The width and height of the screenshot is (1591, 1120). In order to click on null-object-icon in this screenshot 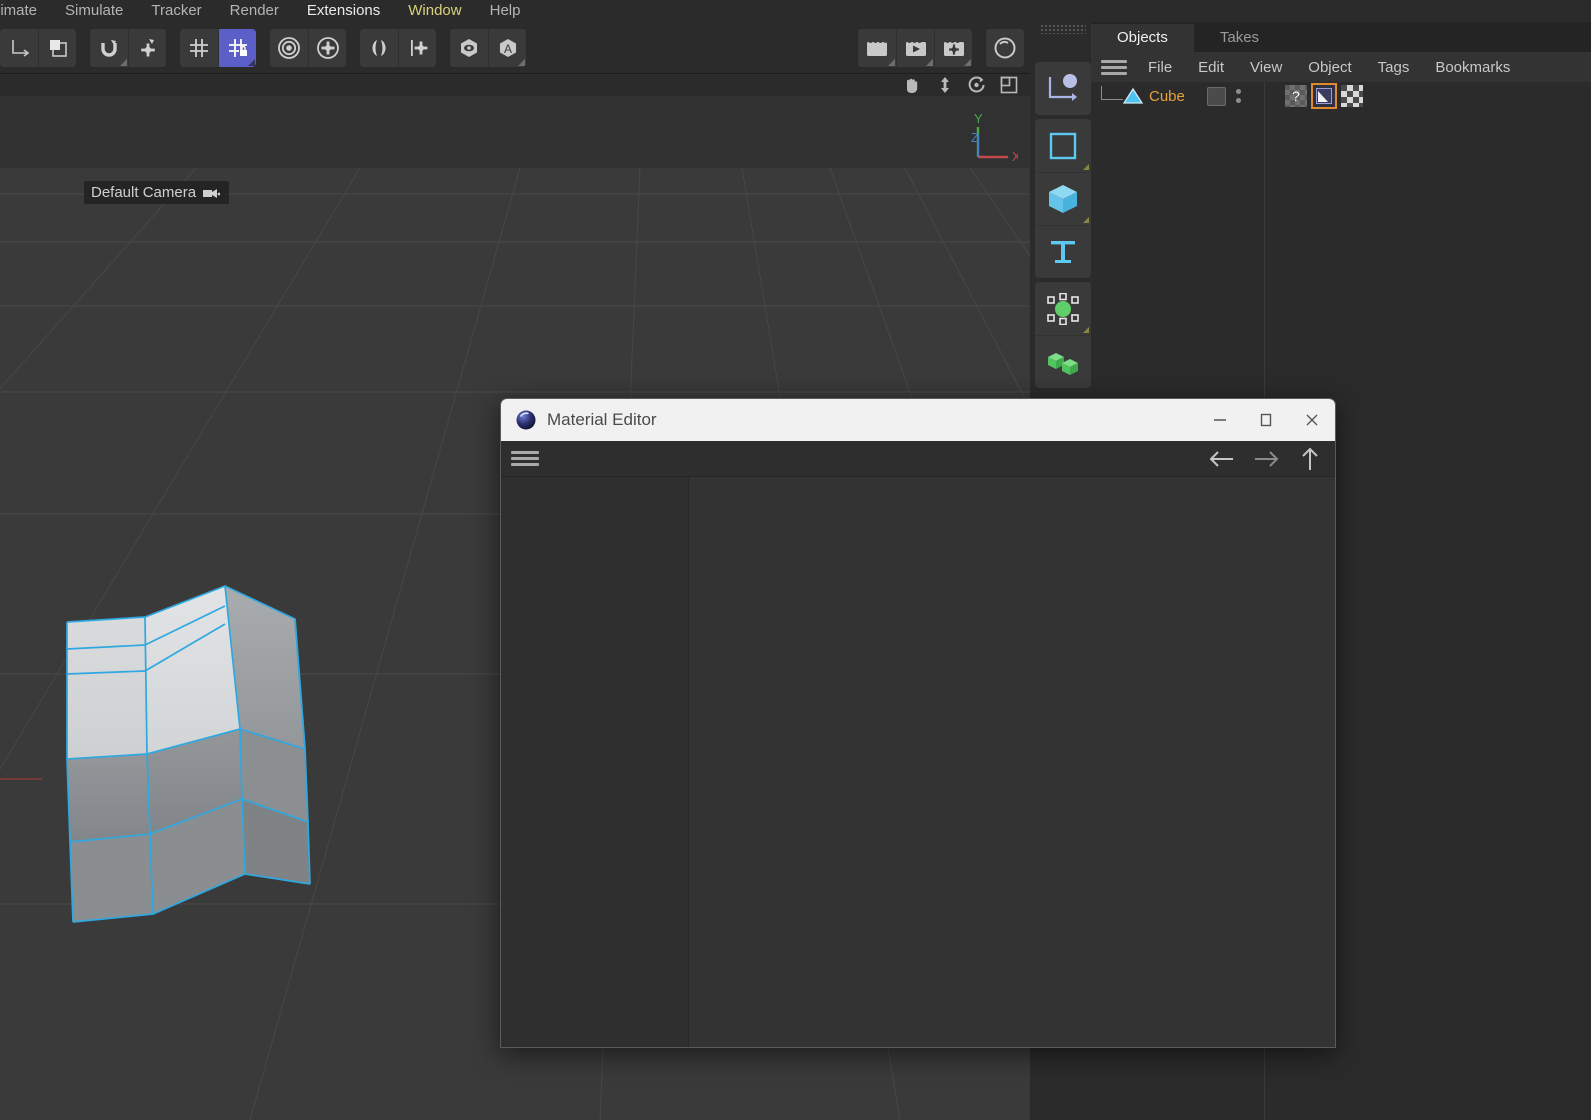, I will do `click(1063, 88)`.